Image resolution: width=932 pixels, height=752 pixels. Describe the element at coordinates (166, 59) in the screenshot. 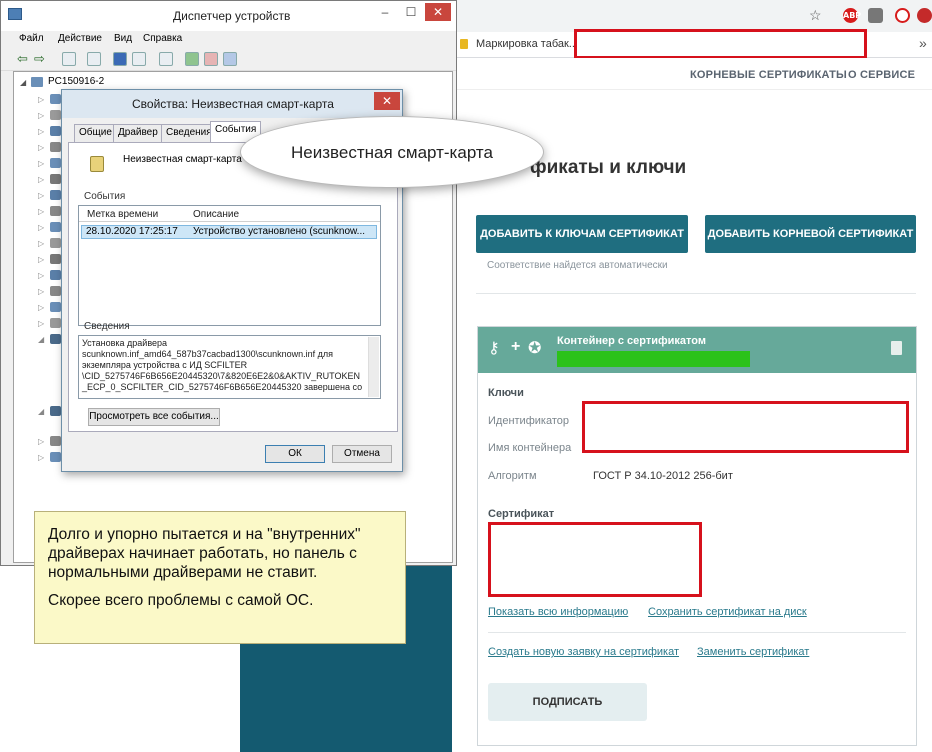

I see `scan-hardware-icon` at that location.